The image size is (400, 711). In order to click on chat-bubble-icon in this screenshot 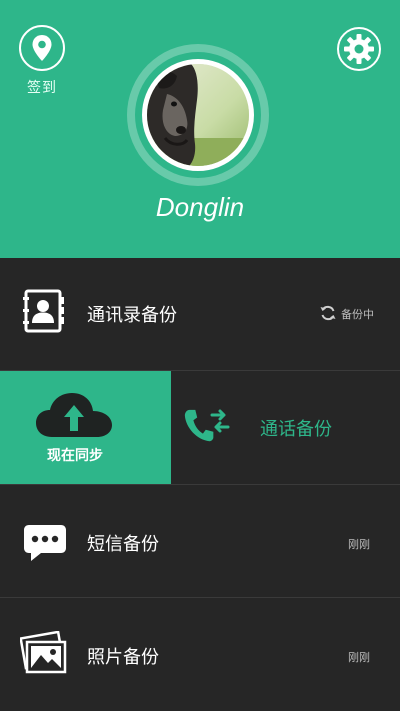, I will do `click(45, 545)`.